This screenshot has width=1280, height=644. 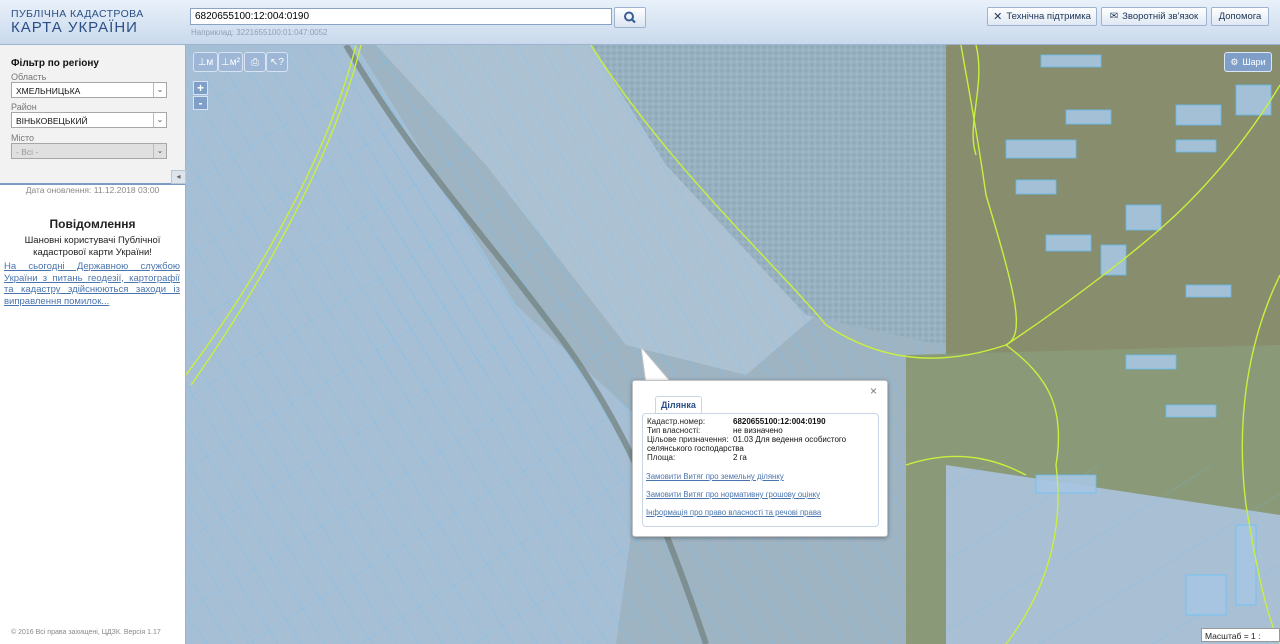 I want to click on region-select: ХМЕЛЬНИЦЬКА ⌄, so click(x=89, y=90).